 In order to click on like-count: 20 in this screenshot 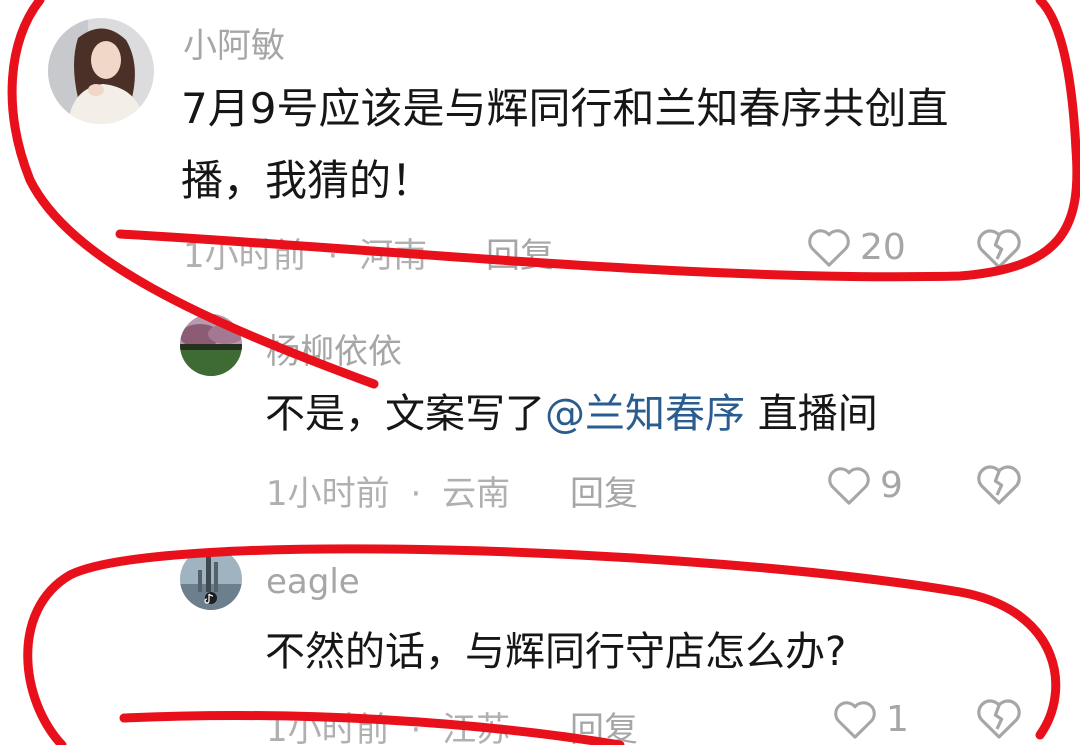, I will do `click(883, 247)`.